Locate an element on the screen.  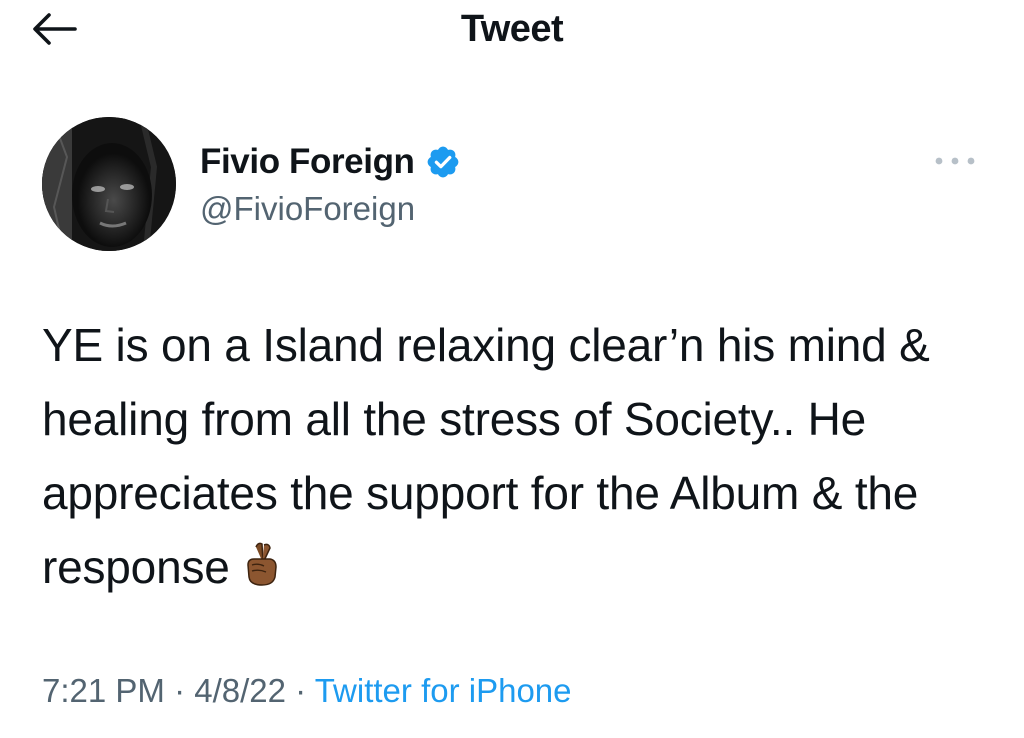
back-button is located at coordinates (54, 29).